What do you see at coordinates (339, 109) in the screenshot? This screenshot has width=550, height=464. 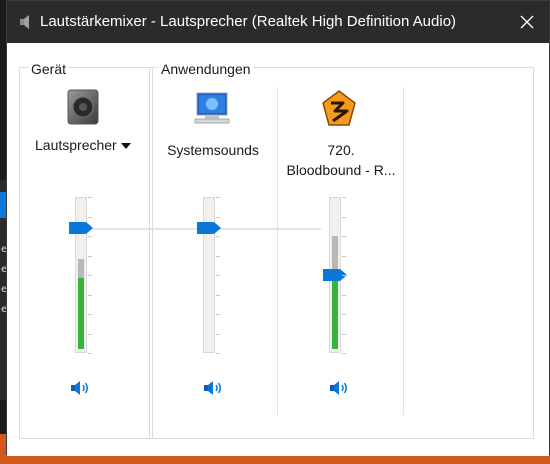 I see `vlc-winamp-icon` at bounding box center [339, 109].